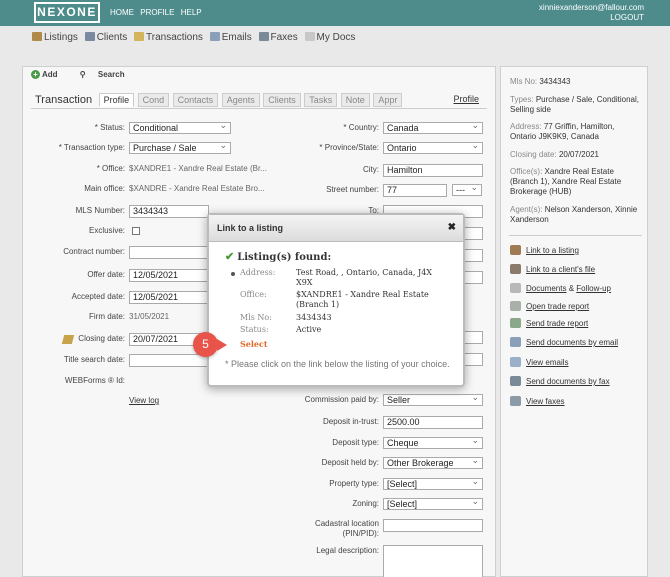 The height and width of the screenshot is (577, 670). I want to click on exclusive-label: Exclusive:, so click(106, 230).